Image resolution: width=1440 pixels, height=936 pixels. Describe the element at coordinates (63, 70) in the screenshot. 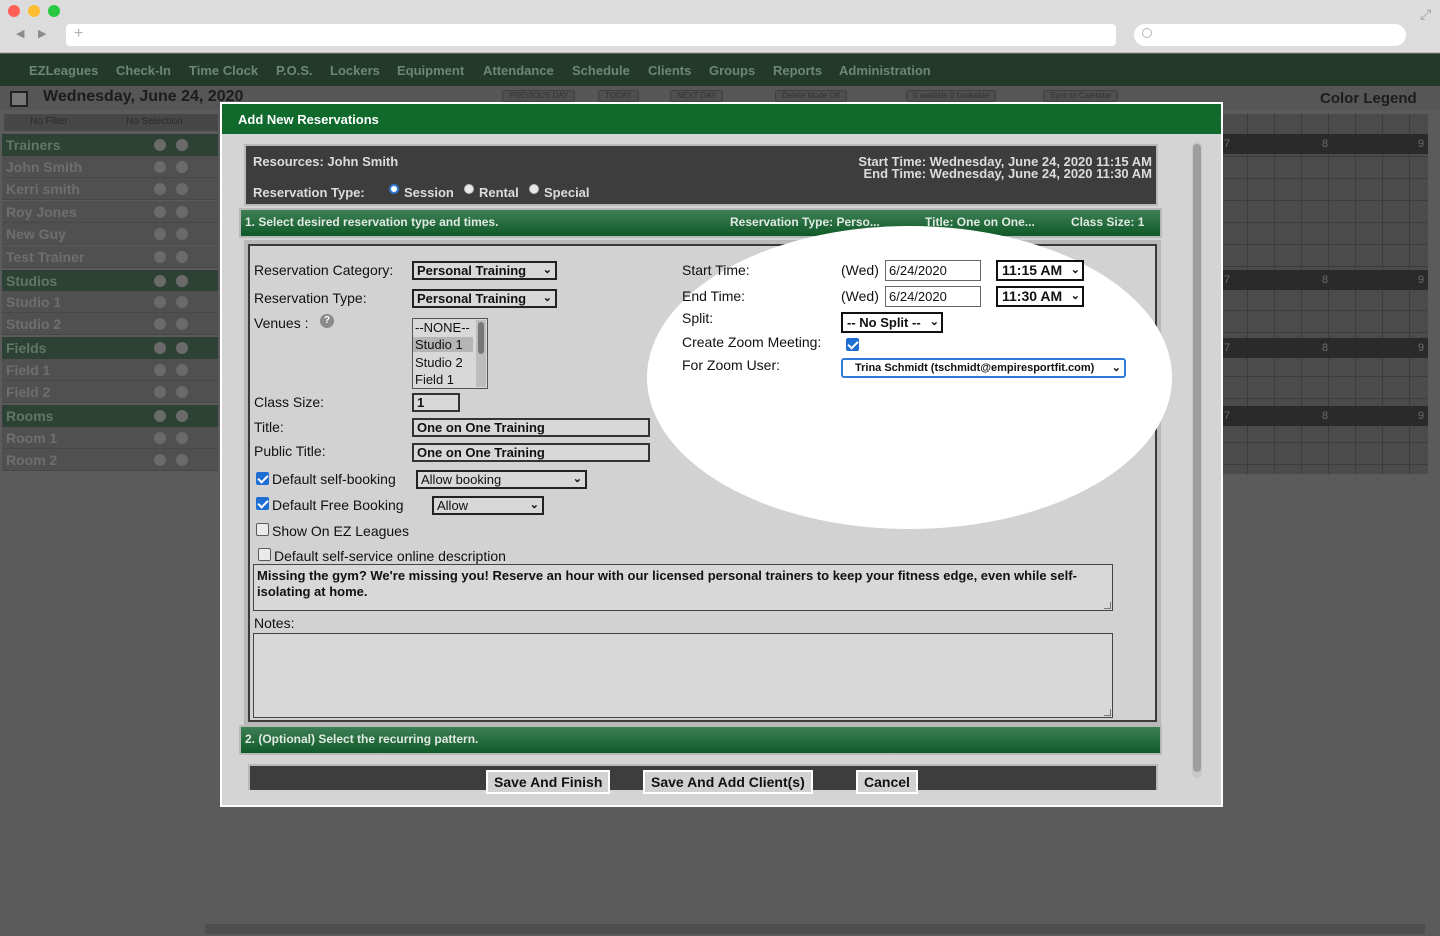

I see `nav-ezleagues: EZLeagues` at that location.